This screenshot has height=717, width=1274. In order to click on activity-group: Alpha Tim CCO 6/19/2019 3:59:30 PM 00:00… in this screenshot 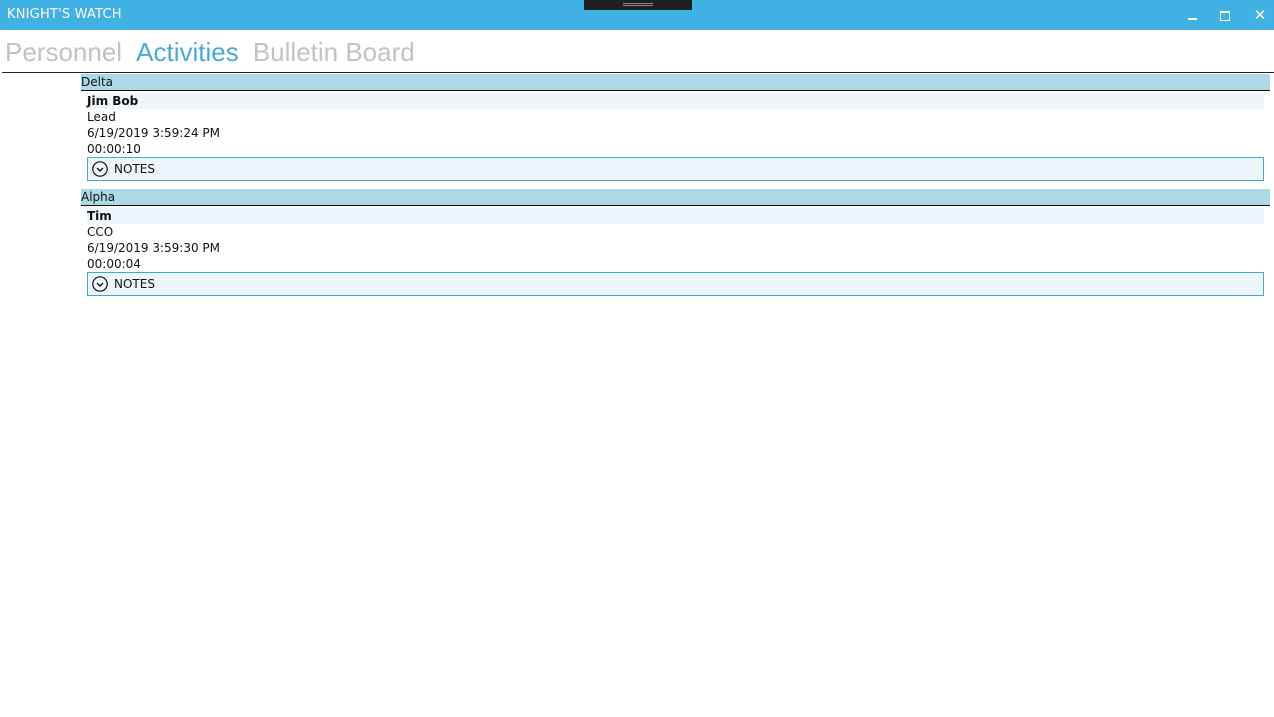, I will do `click(675, 242)`.